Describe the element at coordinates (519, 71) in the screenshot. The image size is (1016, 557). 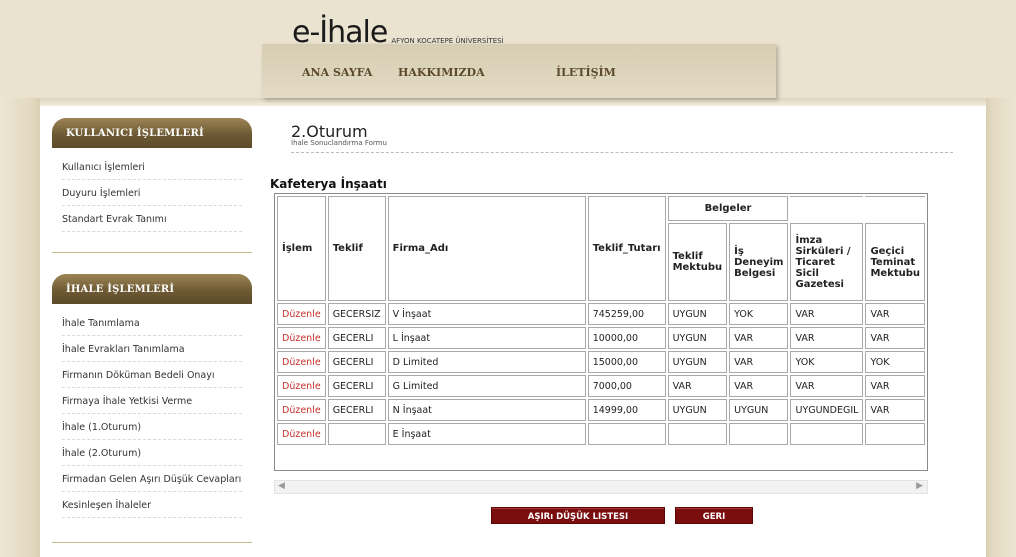
I see `top-navigation: ANA SAYFA HAKKIMIZDA İLETİŞİM` at that location.